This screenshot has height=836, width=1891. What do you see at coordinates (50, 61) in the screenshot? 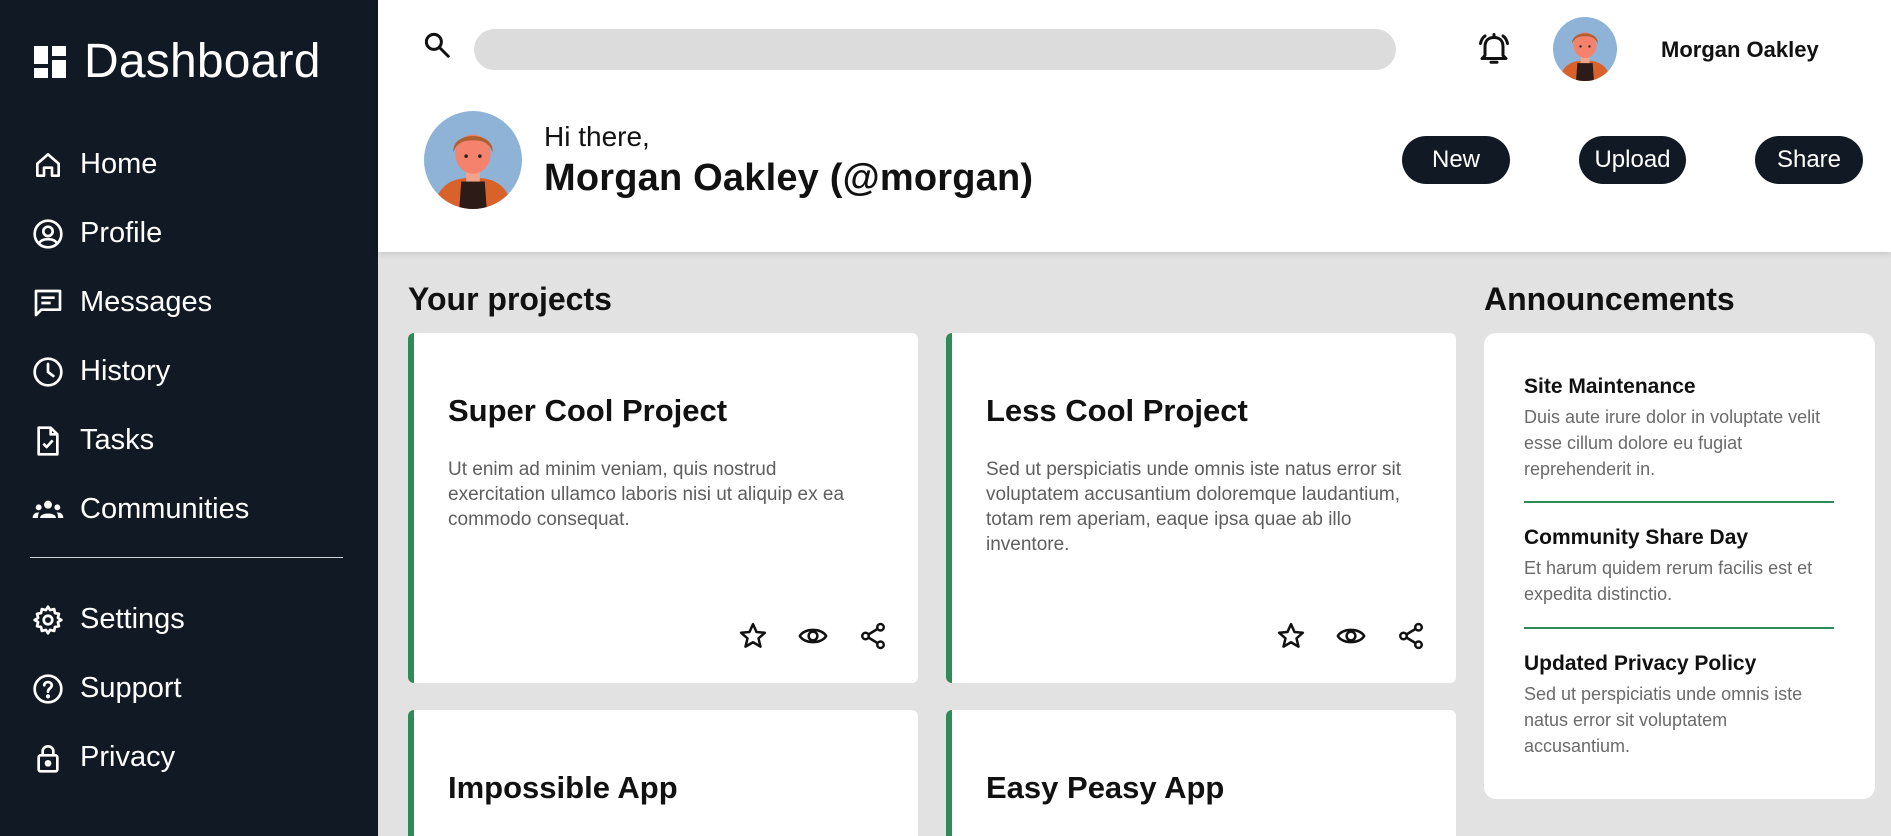
I see `dashboard-icon` at bounding box center [50, 61].